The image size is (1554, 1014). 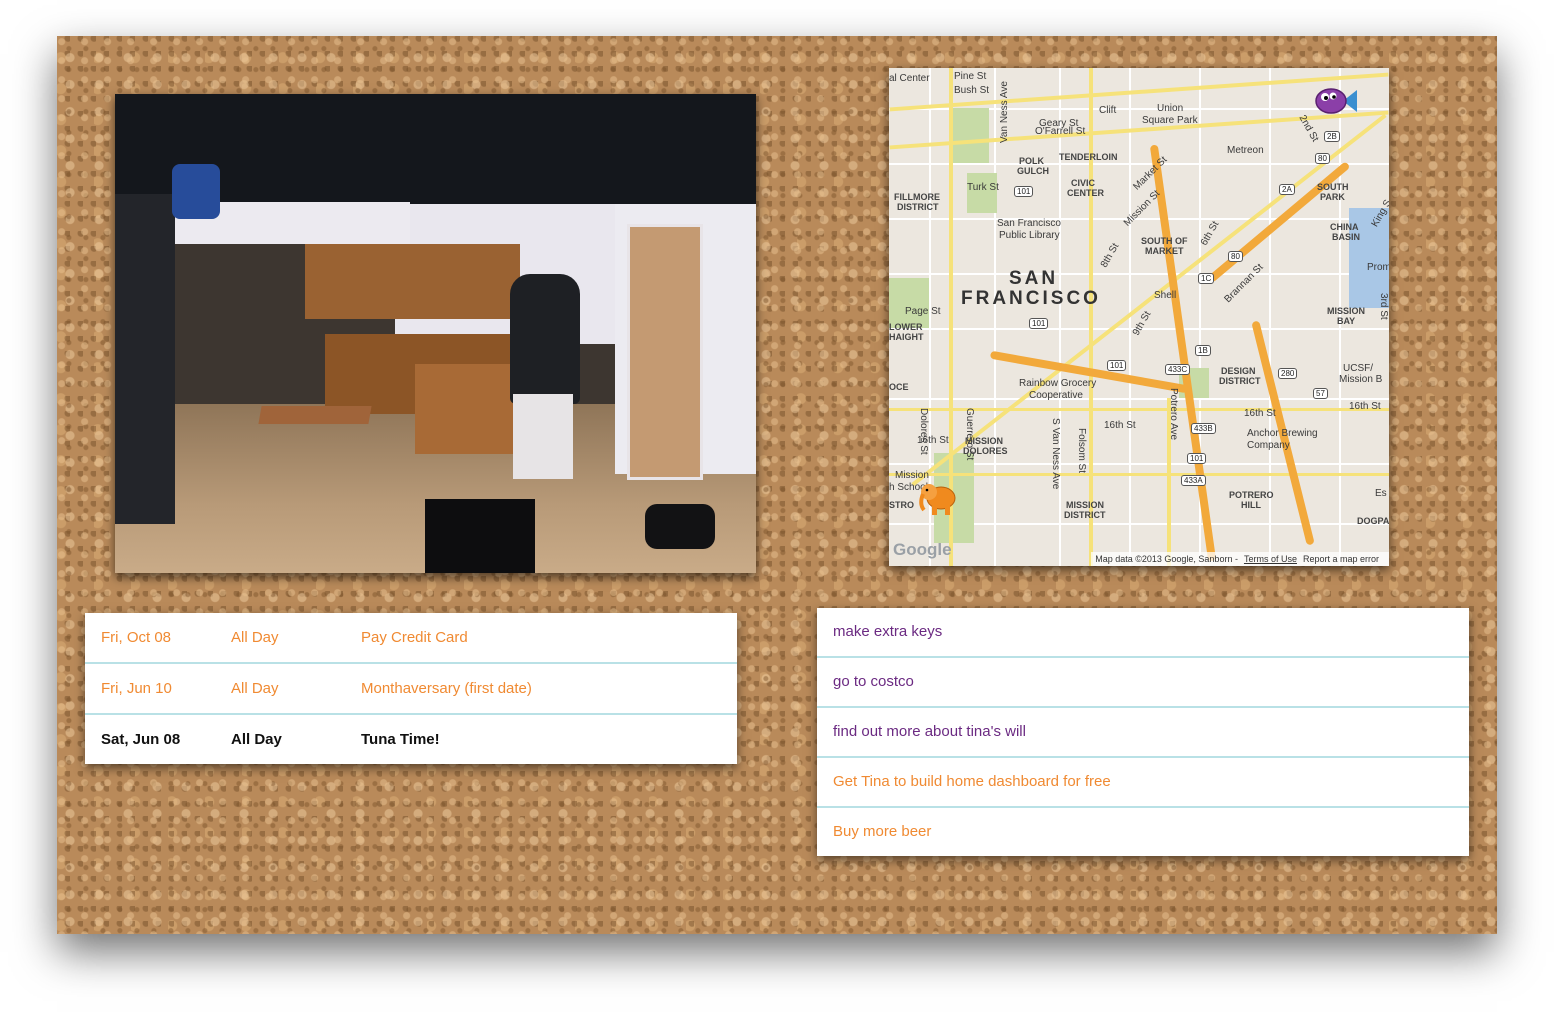 I want to click on event-title: Tuna Time!, so click(x=400, y=739).